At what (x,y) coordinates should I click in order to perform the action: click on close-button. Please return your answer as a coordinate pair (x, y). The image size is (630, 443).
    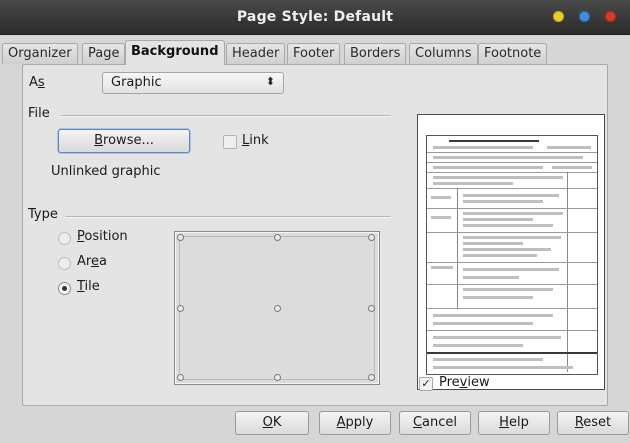
    Looking at the image, I should click on (610, 16).